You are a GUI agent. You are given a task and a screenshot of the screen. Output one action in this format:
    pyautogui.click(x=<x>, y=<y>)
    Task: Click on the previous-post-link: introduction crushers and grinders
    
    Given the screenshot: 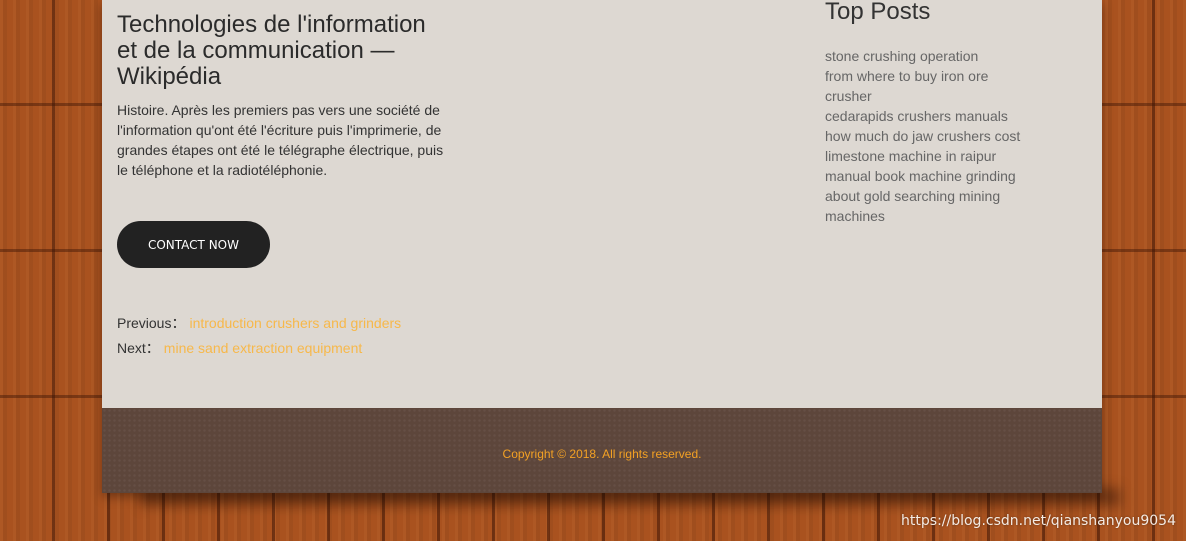 What is the action you would take?
    pyautogui.click(x=295, y=323)
    